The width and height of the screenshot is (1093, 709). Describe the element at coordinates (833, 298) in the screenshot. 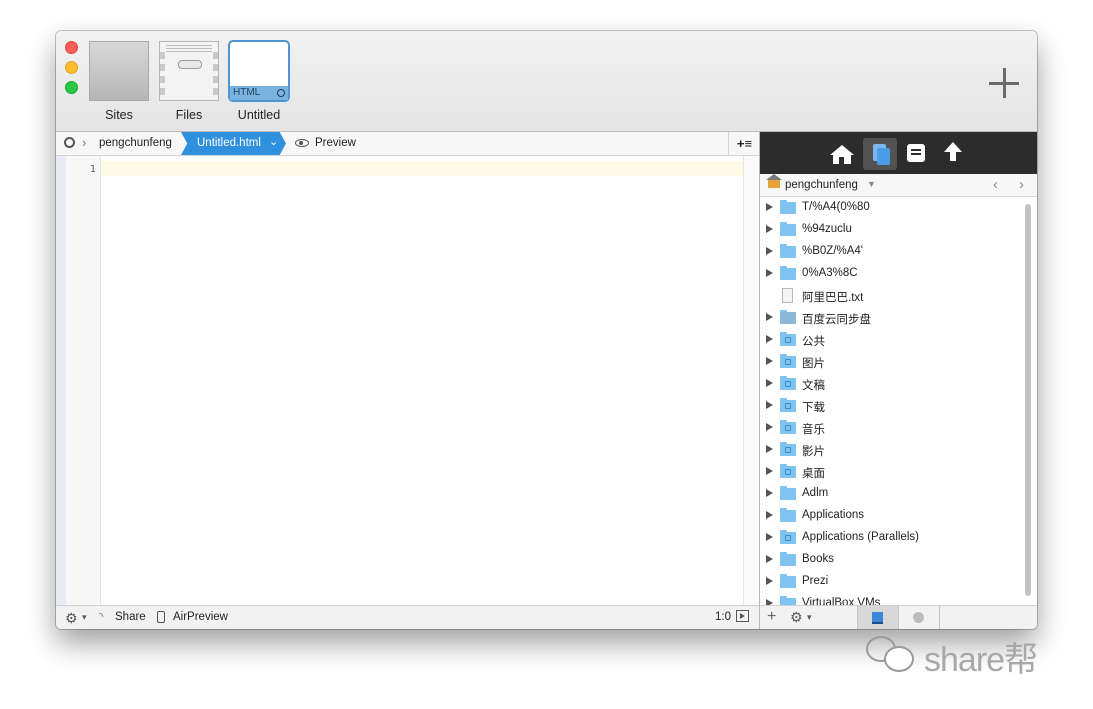

I see `list-item-label: 阿里巴巴.txt` at that location.